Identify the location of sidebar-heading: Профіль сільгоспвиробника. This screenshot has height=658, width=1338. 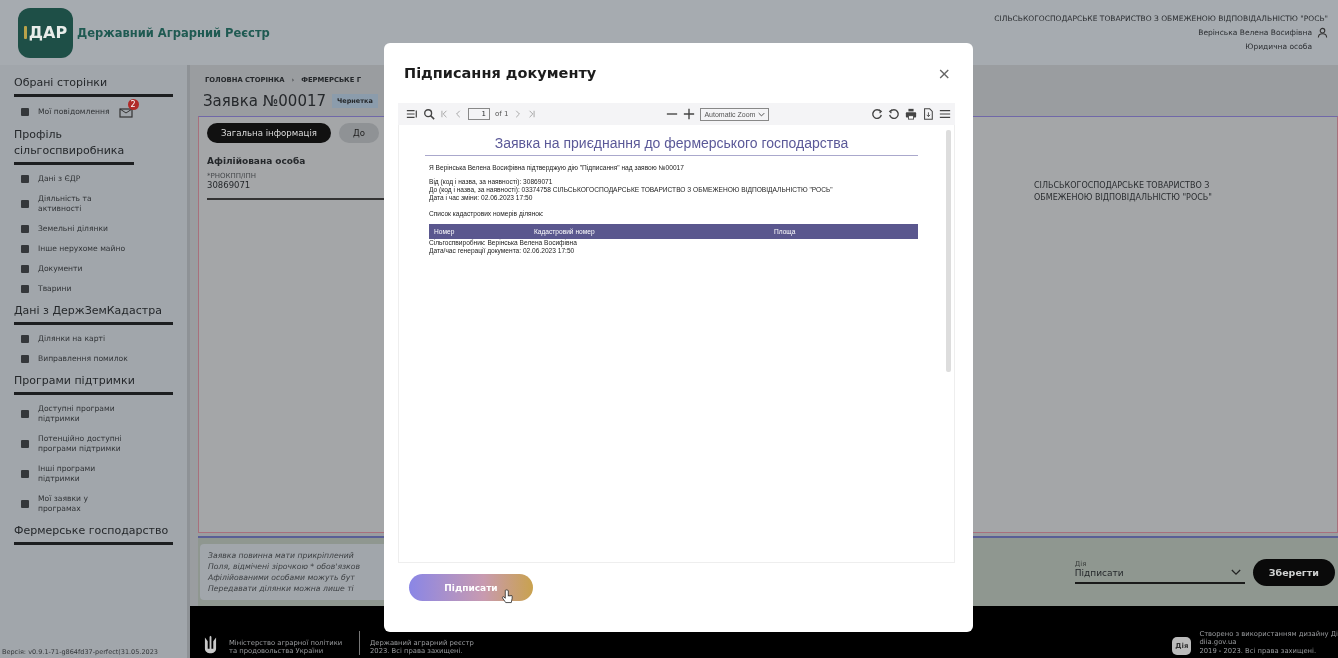
(74, 144).